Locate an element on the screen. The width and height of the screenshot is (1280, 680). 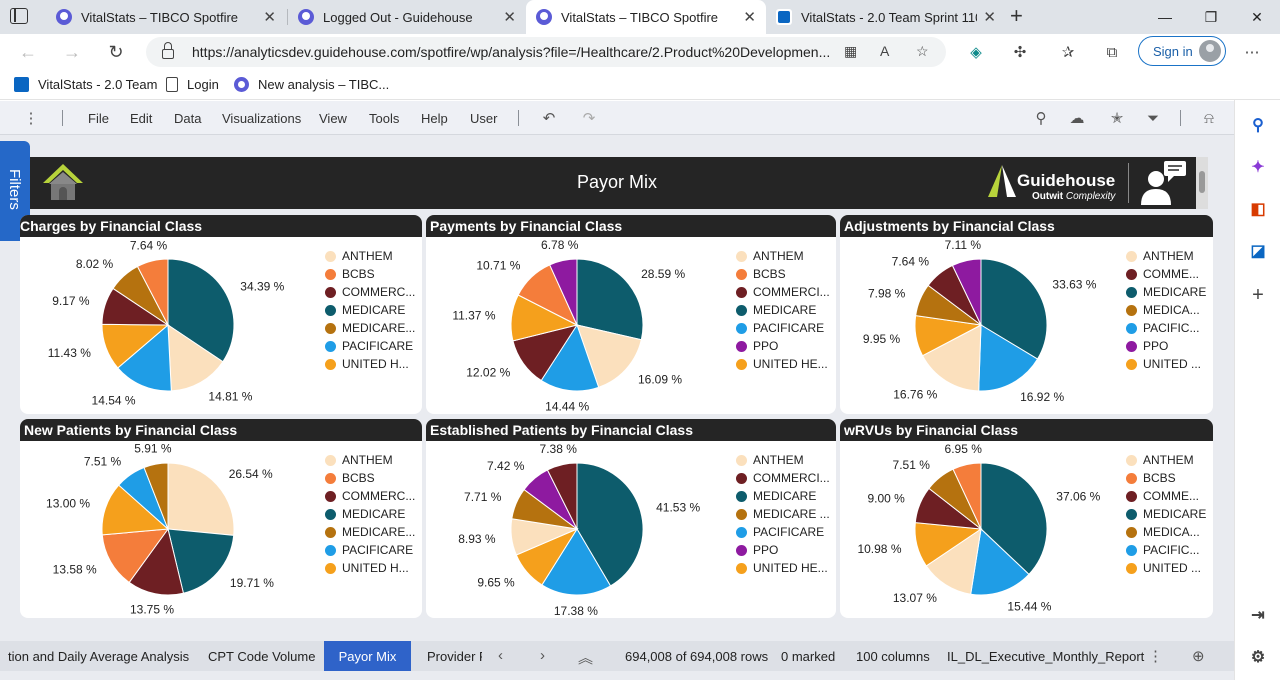
page-tab-daily-average: tion and Daily Average Analysis is located at coordinates (96, 656).